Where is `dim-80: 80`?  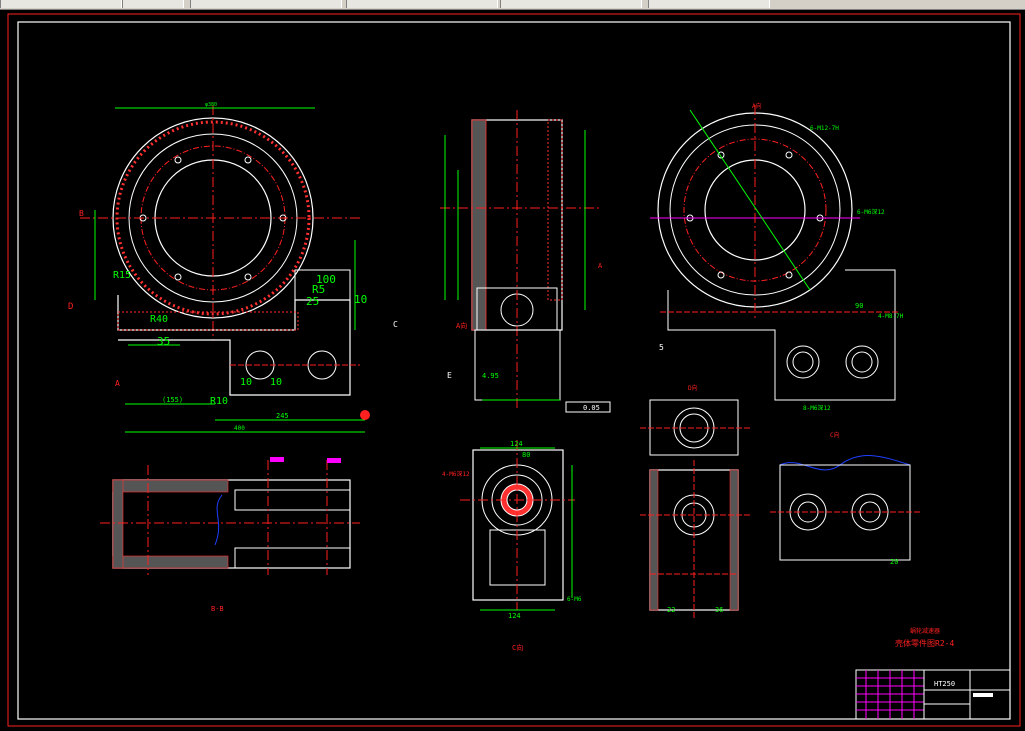
dim-80: 80 is located at coordinates (526, 455).